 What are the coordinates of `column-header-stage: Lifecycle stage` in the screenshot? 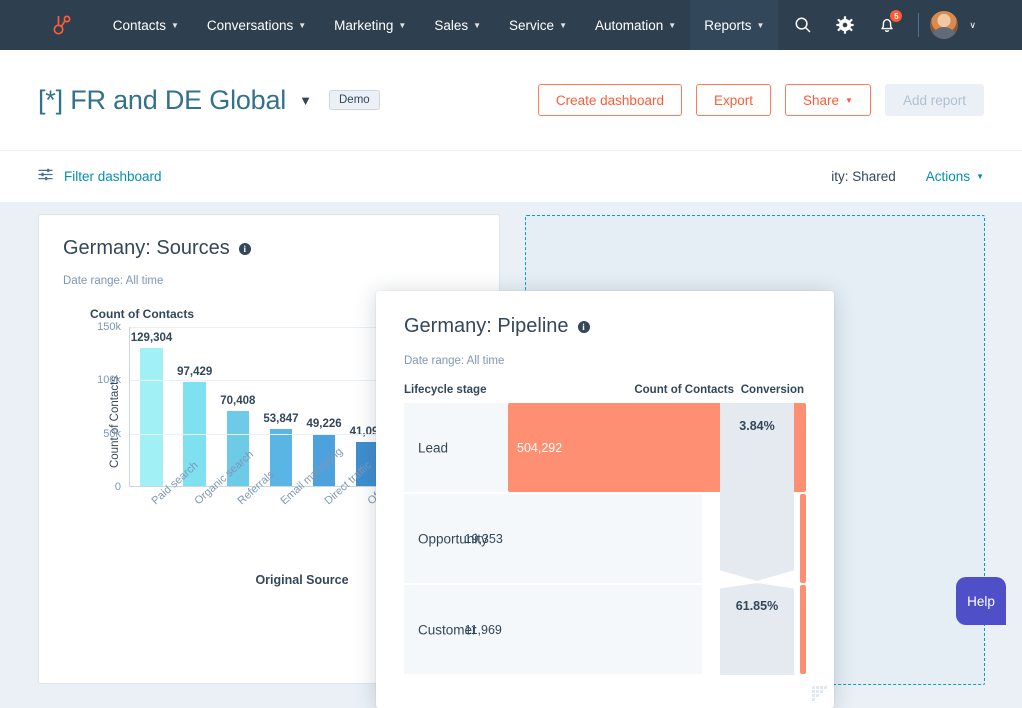 It's located at (445, 390).